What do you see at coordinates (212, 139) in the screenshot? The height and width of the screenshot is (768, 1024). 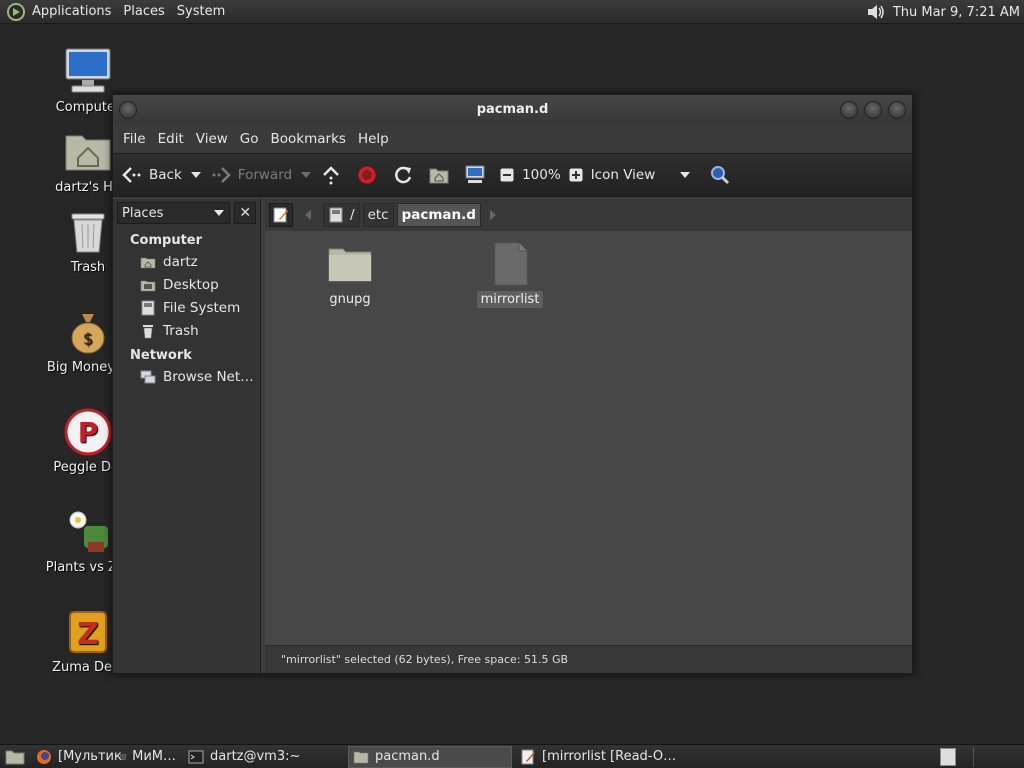 I see `menu-view: View` at bounding box center [212, 139].